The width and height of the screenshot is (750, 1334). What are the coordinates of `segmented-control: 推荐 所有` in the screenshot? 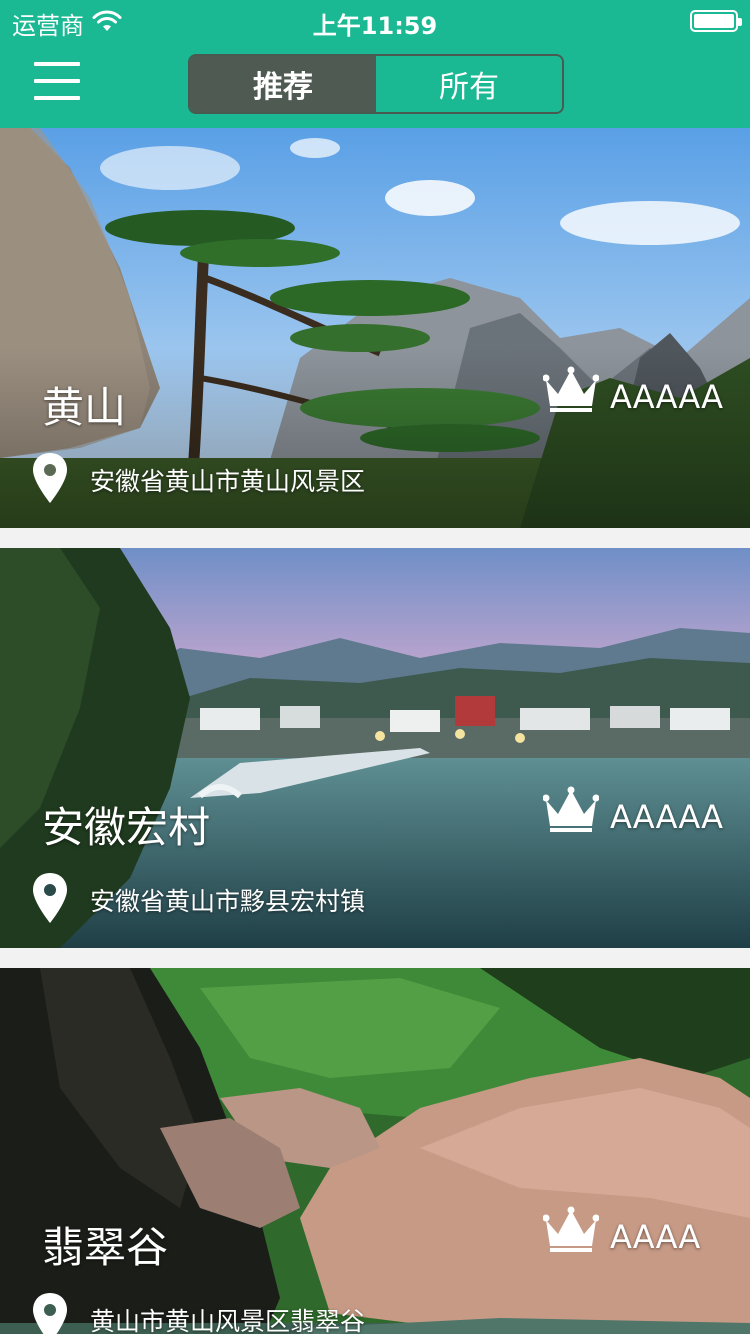 It's located at (376, 84).